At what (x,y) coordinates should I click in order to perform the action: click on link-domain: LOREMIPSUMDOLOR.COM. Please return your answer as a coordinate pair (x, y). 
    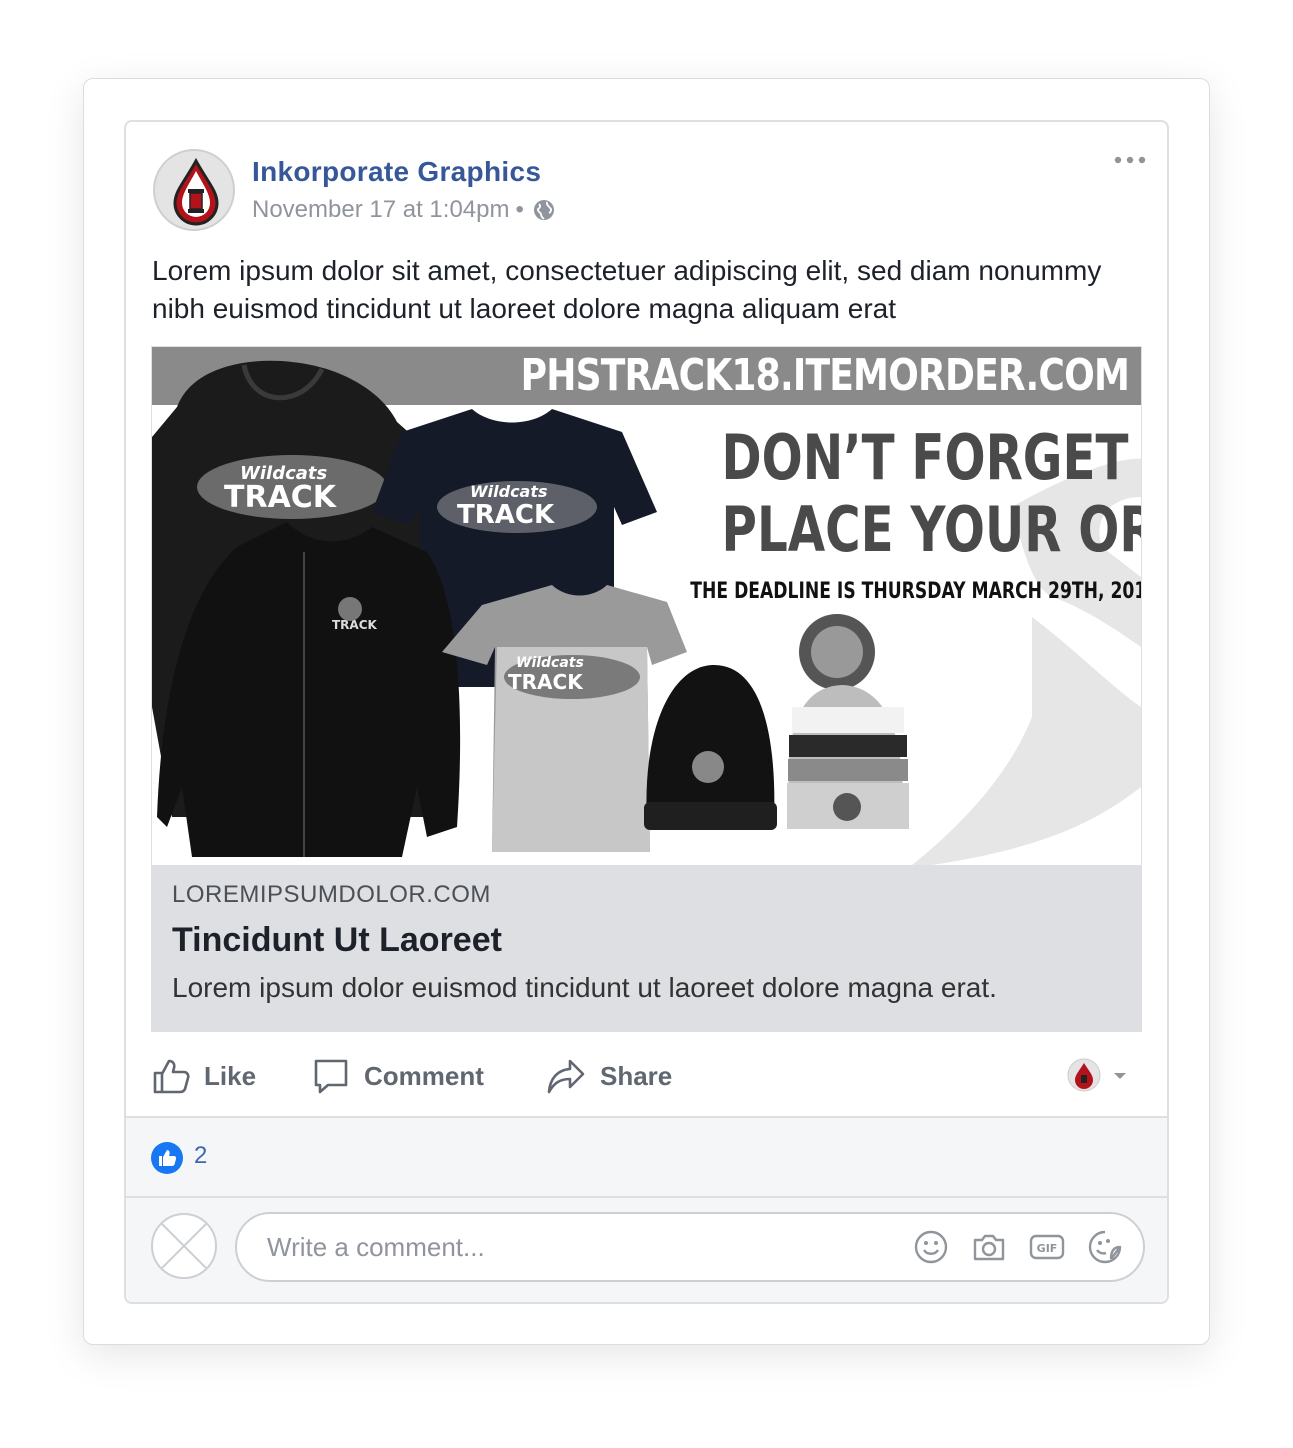
    Looking at the image, I should click on (331, 894).